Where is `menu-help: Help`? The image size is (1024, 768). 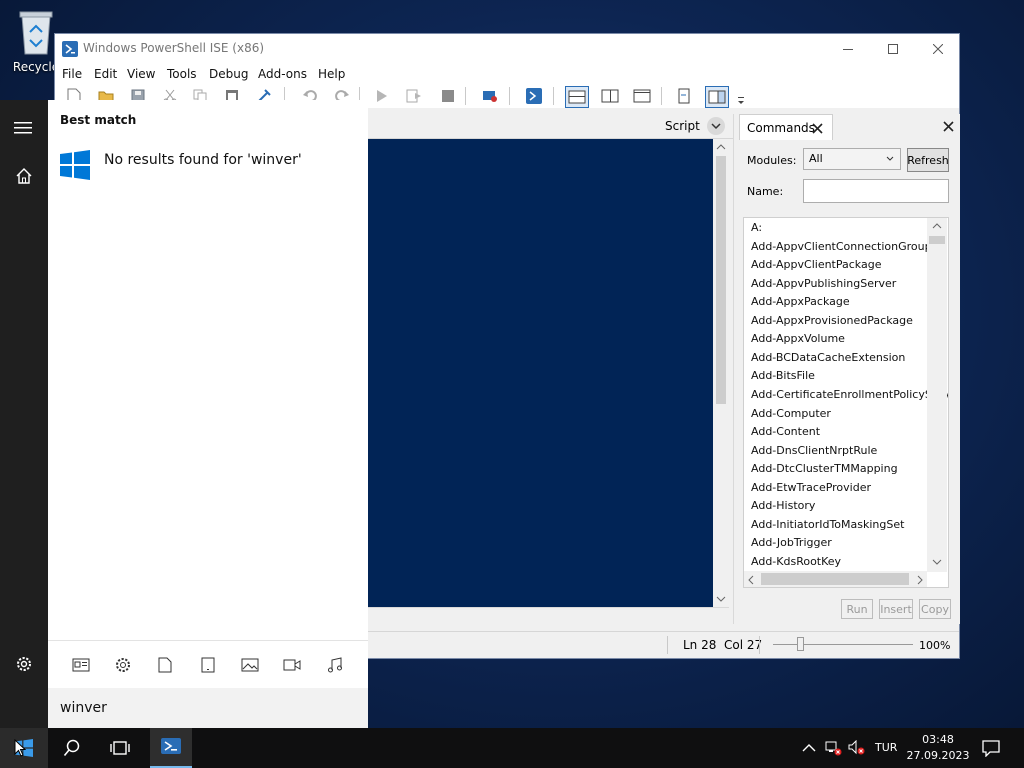 menu-help: Help is located at coordinates (331, 74).